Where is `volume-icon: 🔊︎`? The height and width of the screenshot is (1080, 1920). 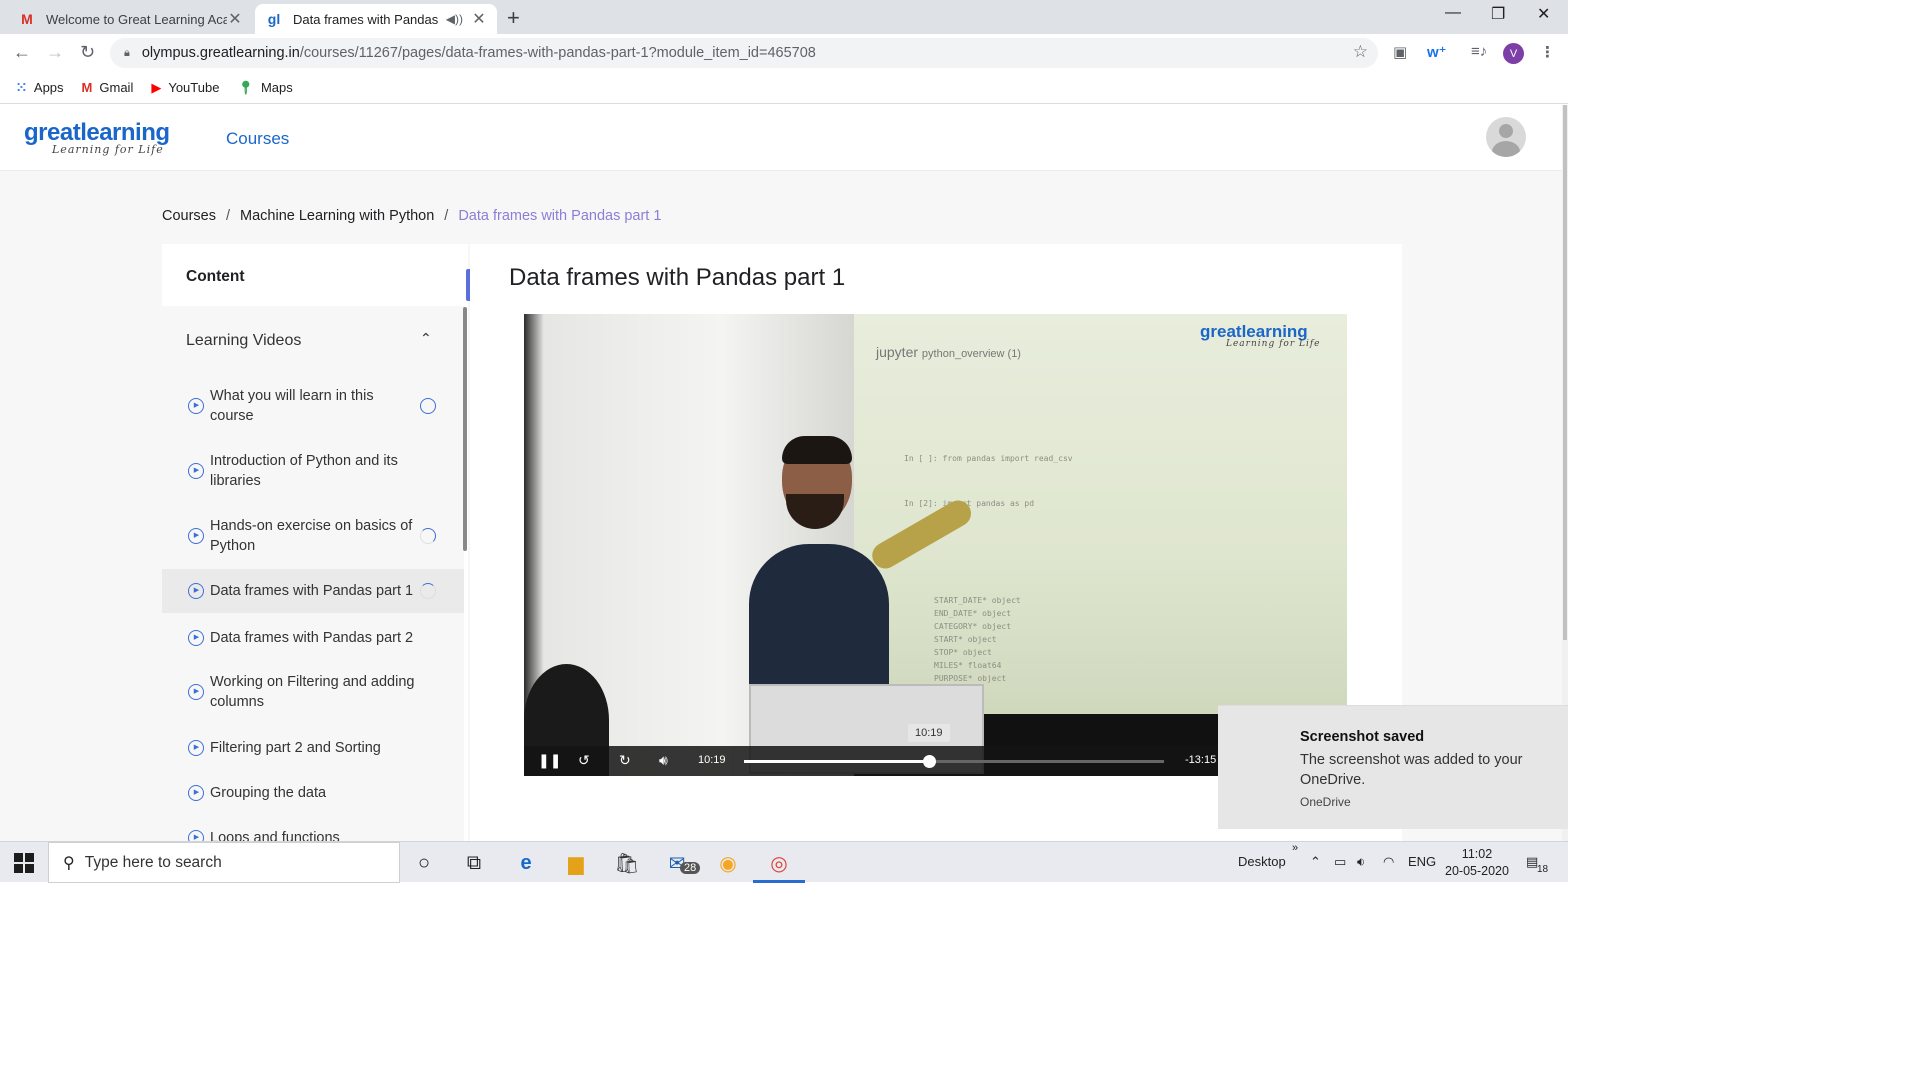 volume-icon: 🔊︎ is located at coordinates (663, 760).